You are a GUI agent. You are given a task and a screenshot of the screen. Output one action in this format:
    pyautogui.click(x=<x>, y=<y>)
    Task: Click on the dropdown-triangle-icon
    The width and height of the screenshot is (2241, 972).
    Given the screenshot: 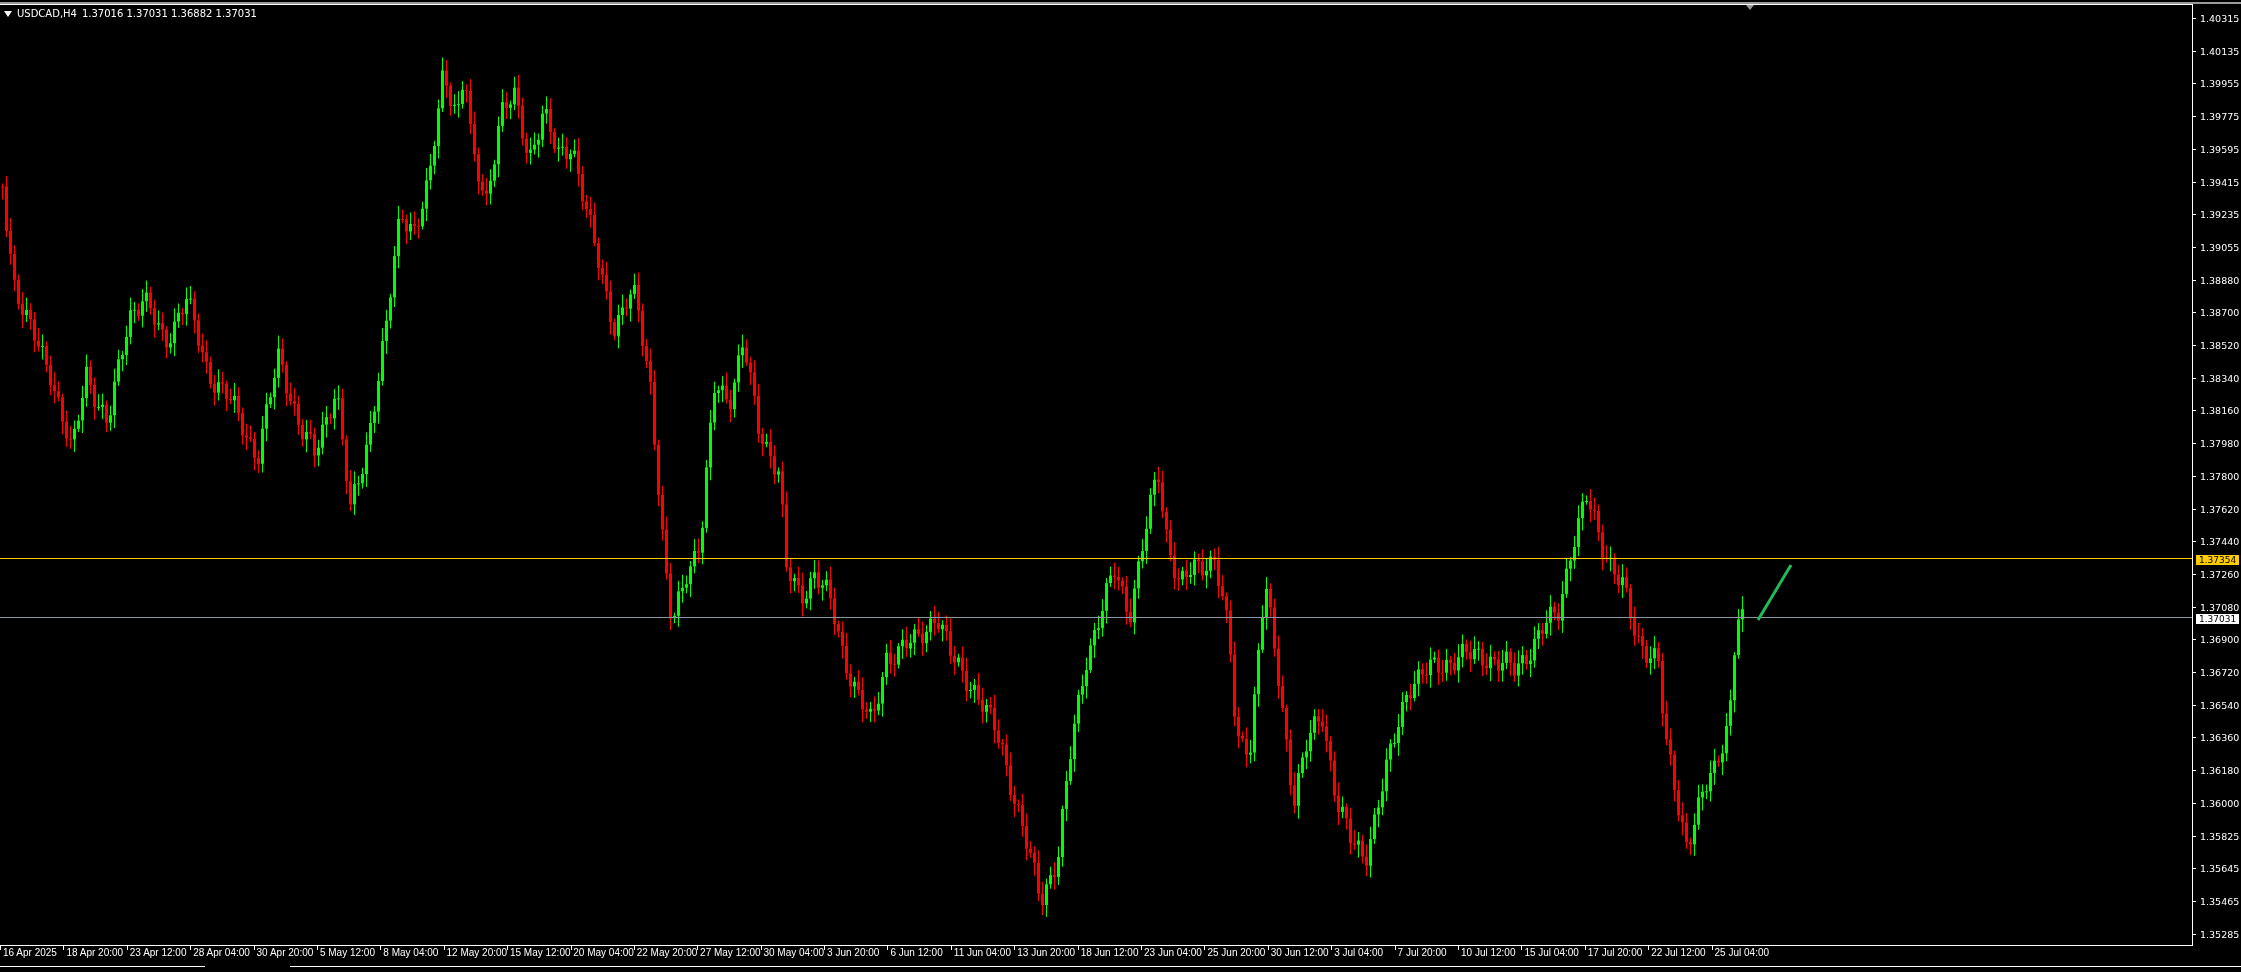 What is the action you would take?
    pyautogui.click(x=8, y=13)
    